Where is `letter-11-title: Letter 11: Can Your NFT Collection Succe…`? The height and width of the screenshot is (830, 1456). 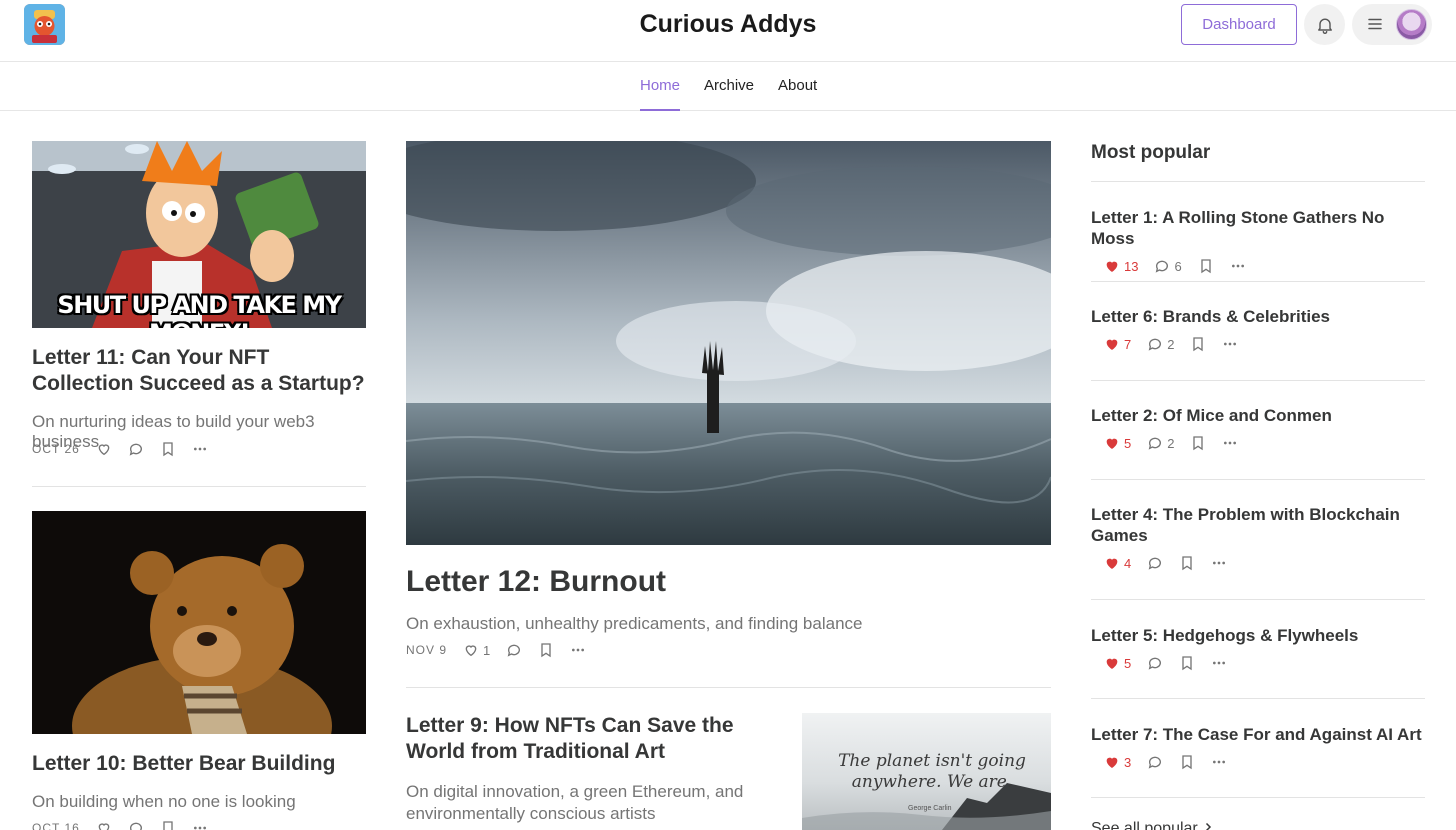 letter-11-title: Letter 11: Can Your NFT Collection Succe… is located at coordinates (199, 371).